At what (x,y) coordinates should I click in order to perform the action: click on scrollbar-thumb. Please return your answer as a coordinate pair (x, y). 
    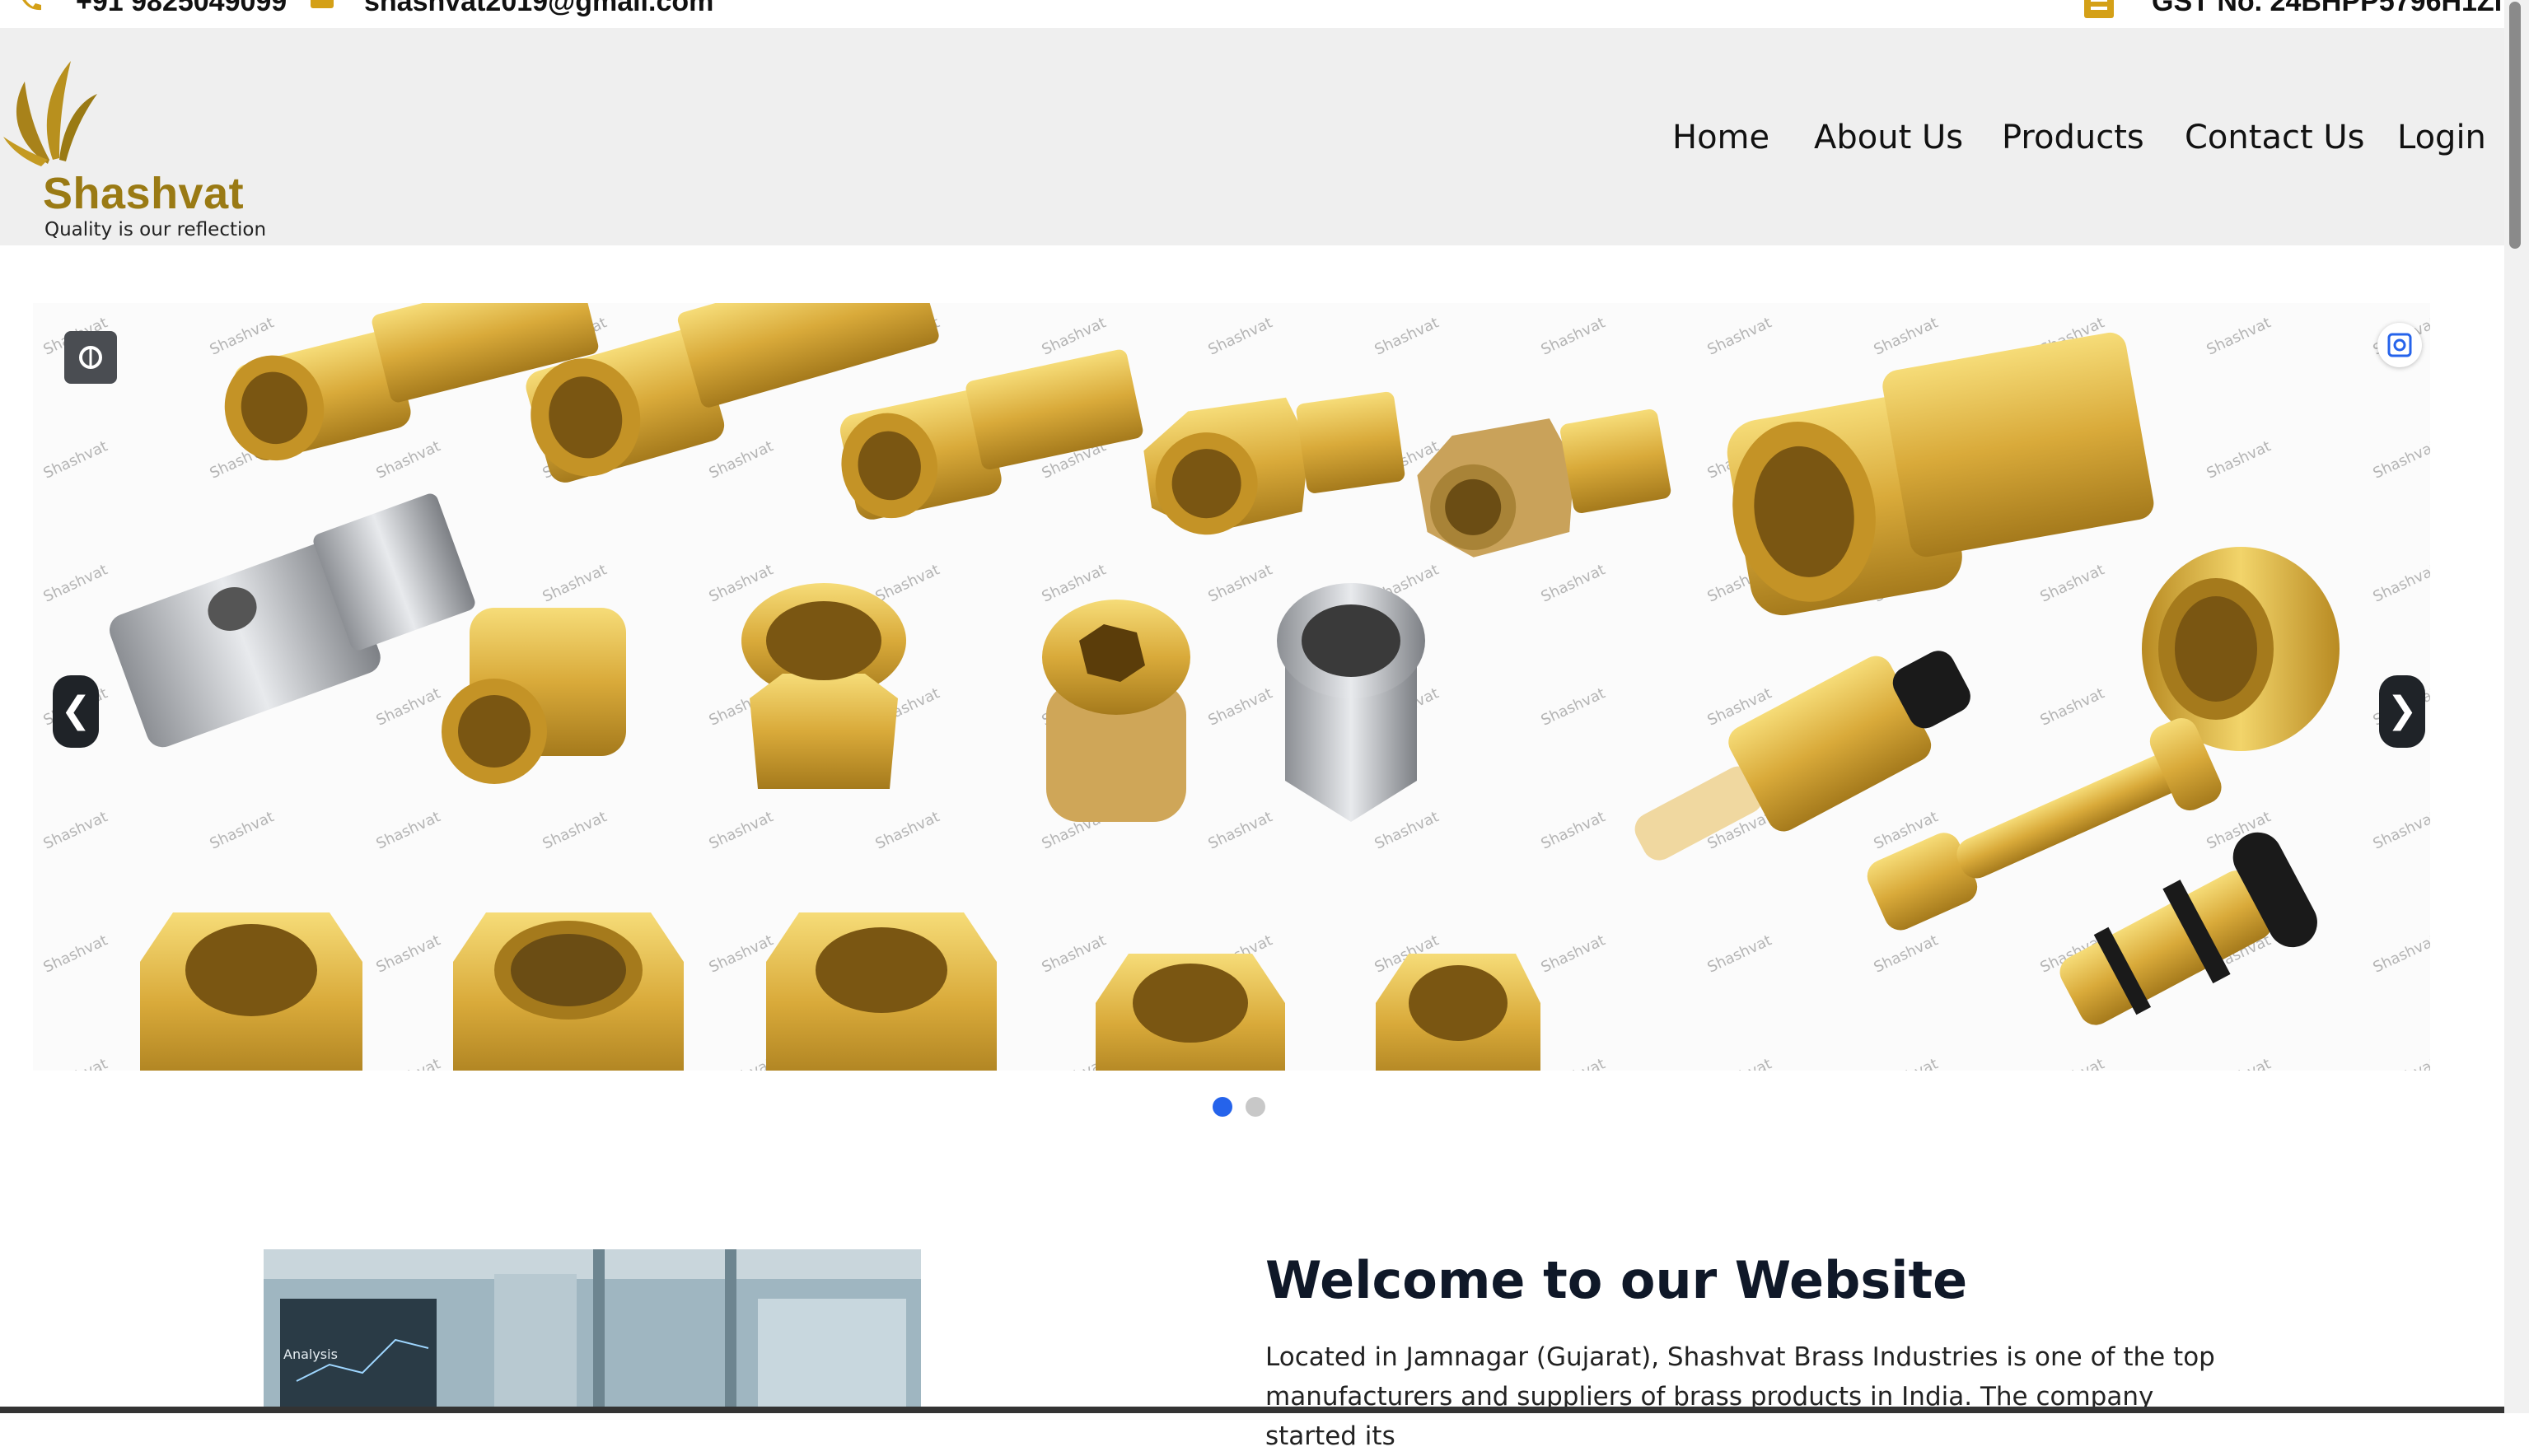
    Looking at the image, I should click on (2515, 125).